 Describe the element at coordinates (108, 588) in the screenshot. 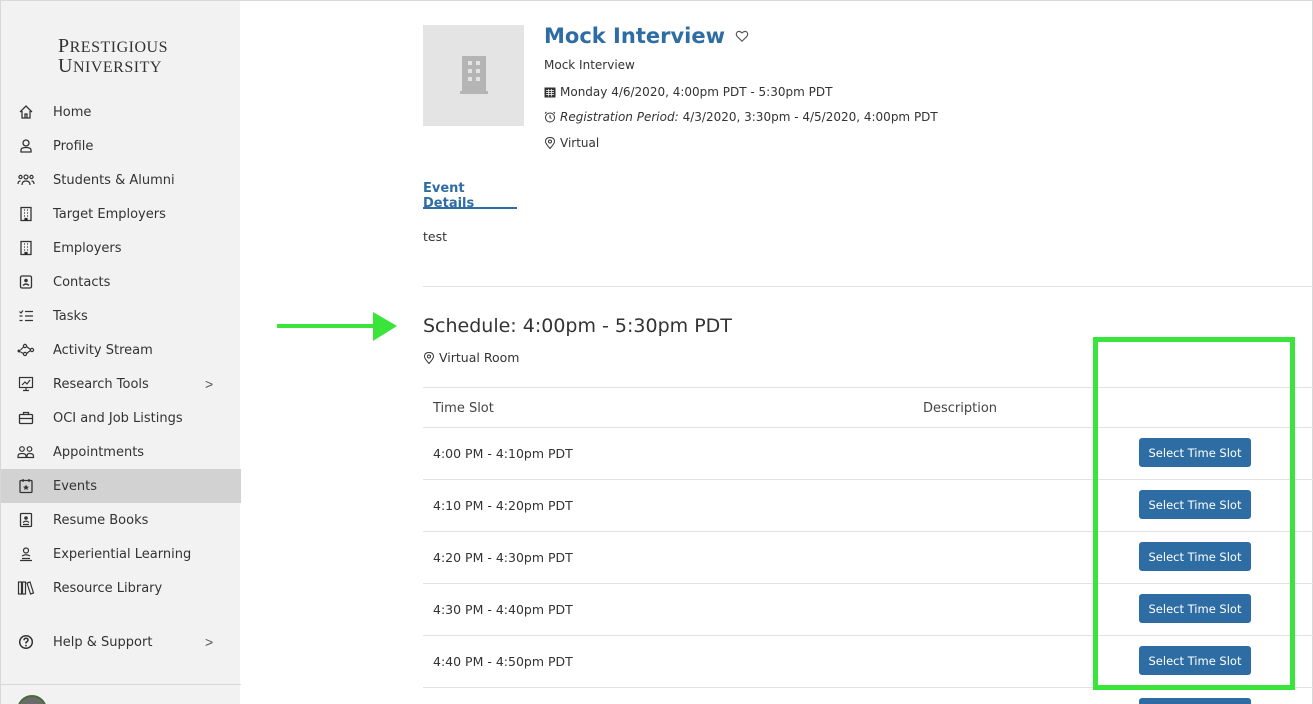

I see `sidebar-item-label: Resource Library` at that location.